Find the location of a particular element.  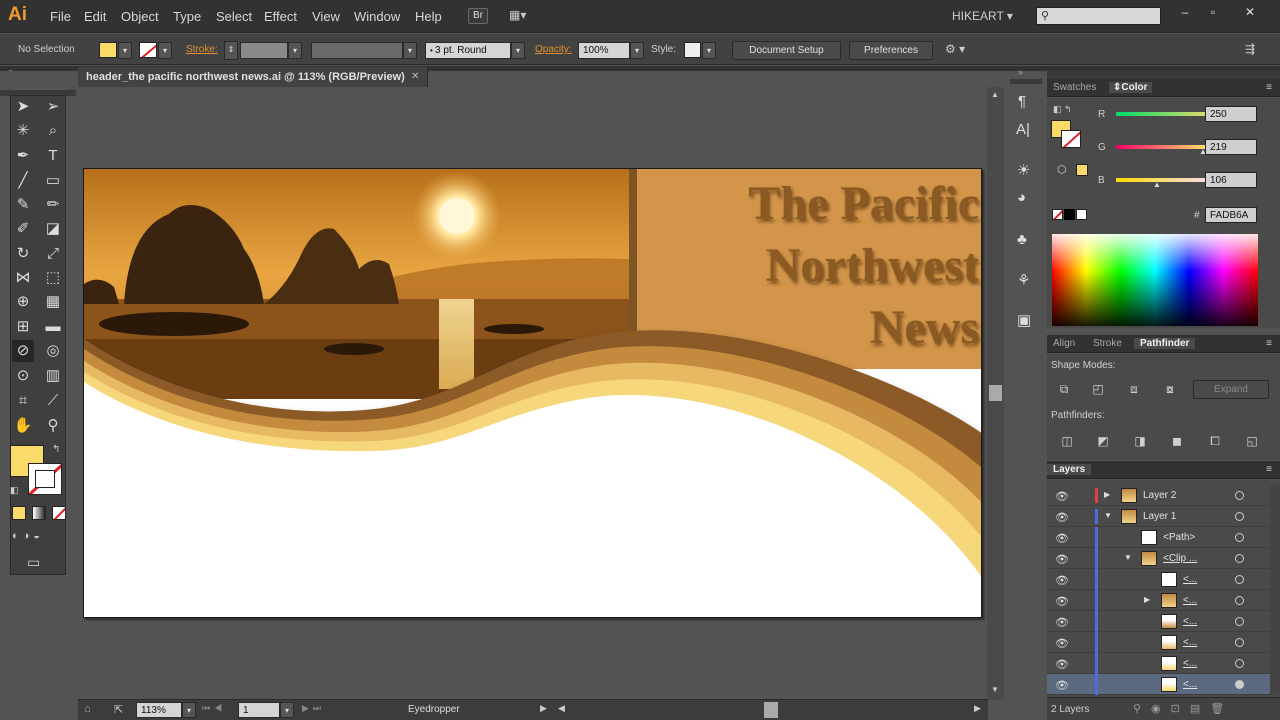

artboard-number-field: 1 is located at coordinates (259, 710).